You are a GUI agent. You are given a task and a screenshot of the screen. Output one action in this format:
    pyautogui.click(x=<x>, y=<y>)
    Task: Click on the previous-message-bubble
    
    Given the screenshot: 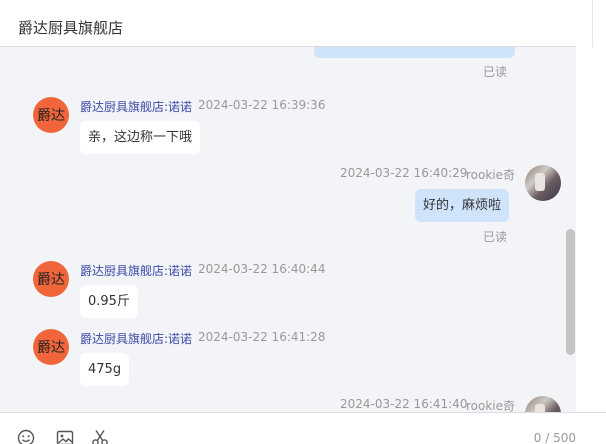 What is the action you would take?
    pyautogui.click(x=414, y=52)
    